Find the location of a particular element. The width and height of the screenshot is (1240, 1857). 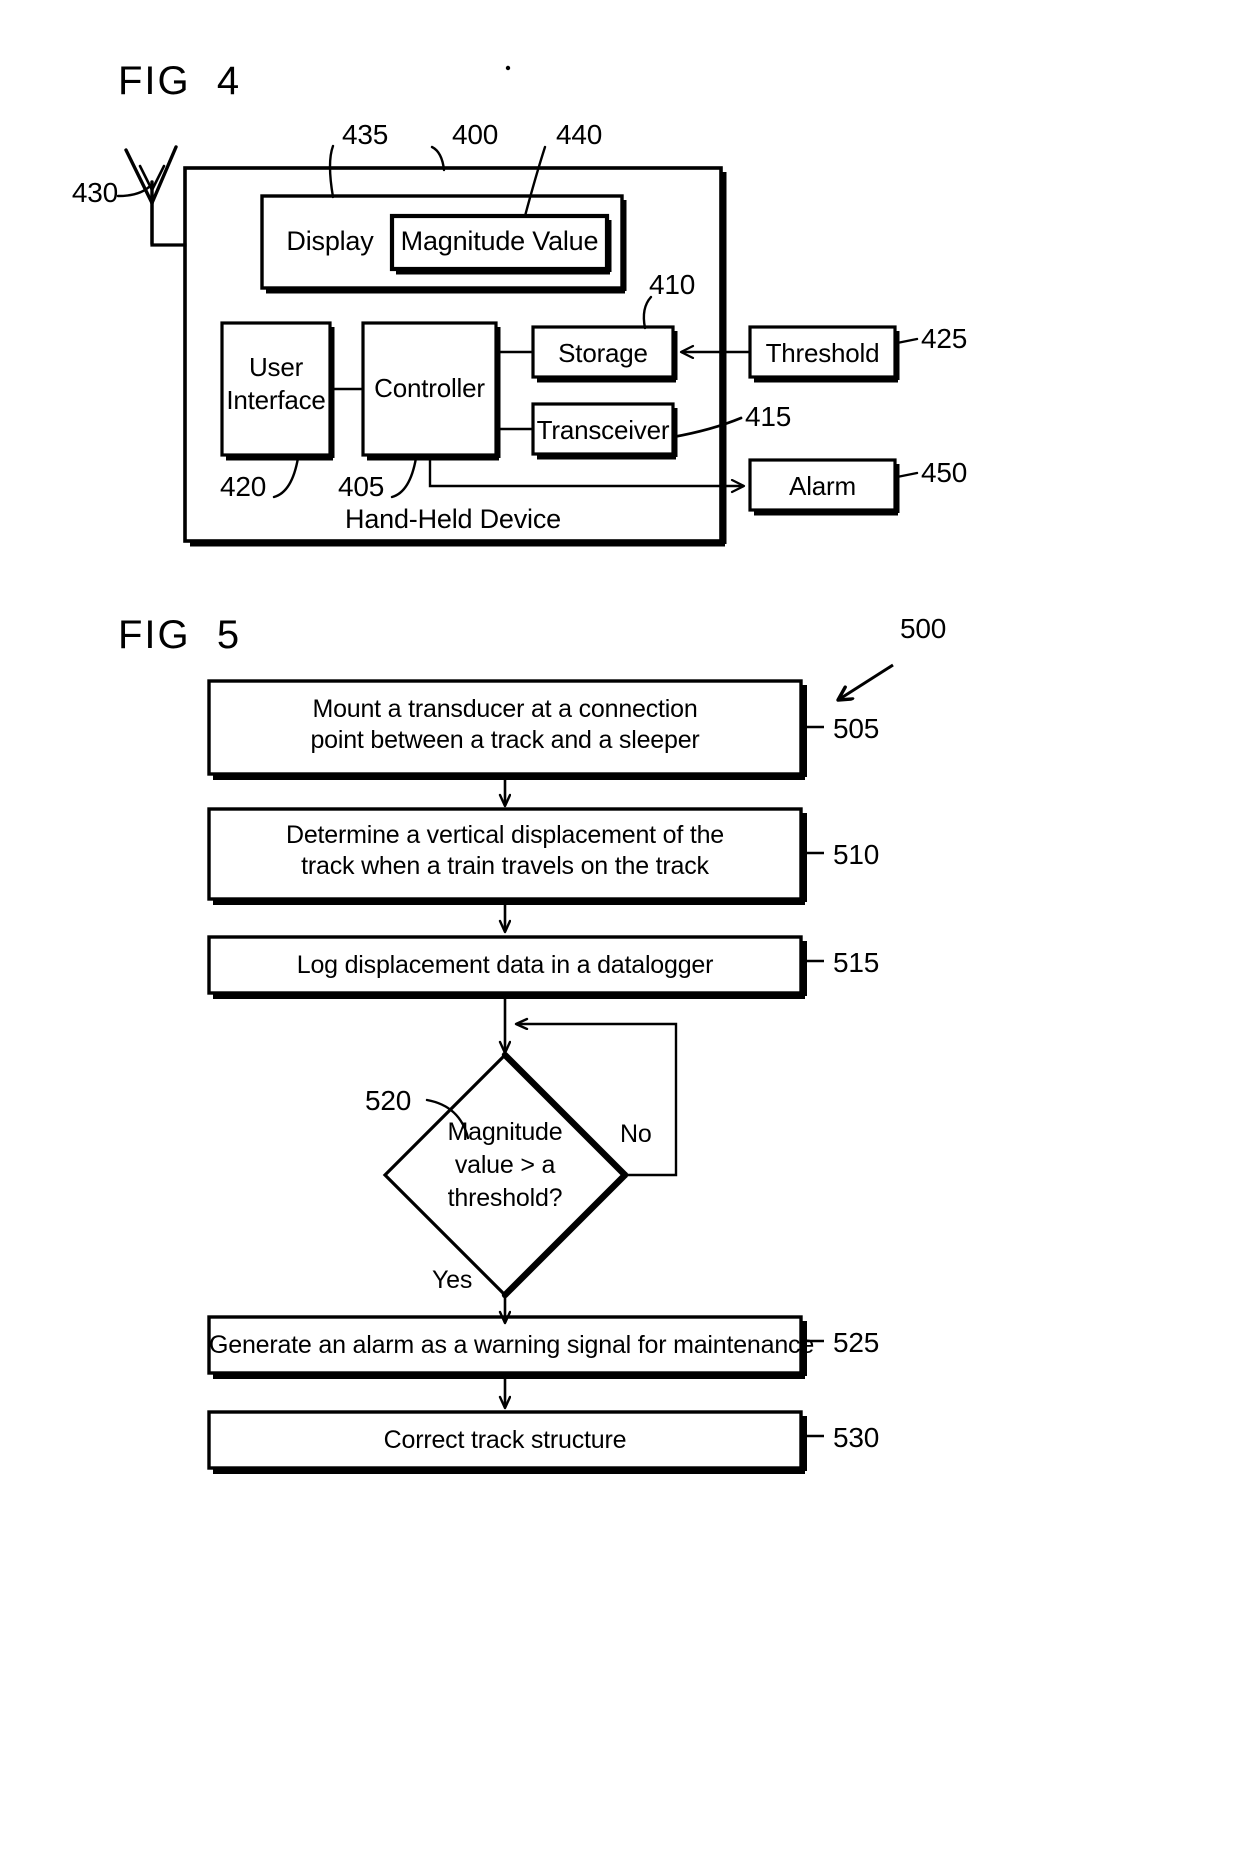

display-block-label: Display is located at coordinates (330, 241).